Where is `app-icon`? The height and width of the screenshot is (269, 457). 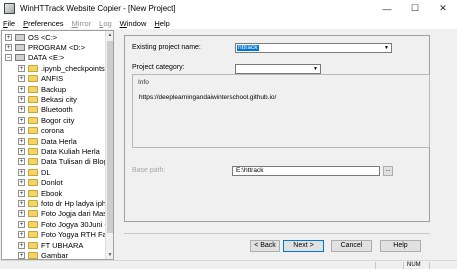 app-icon is located at coordinates (9, 8).